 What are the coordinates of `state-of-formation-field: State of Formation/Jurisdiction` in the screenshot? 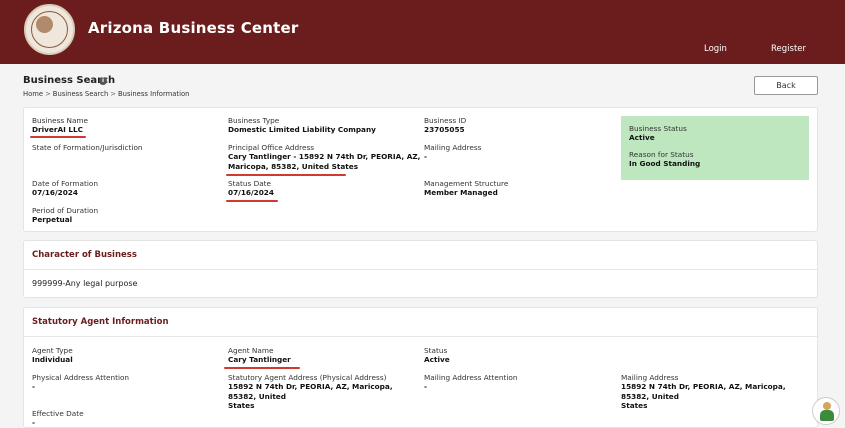 It's located at (87, 147).